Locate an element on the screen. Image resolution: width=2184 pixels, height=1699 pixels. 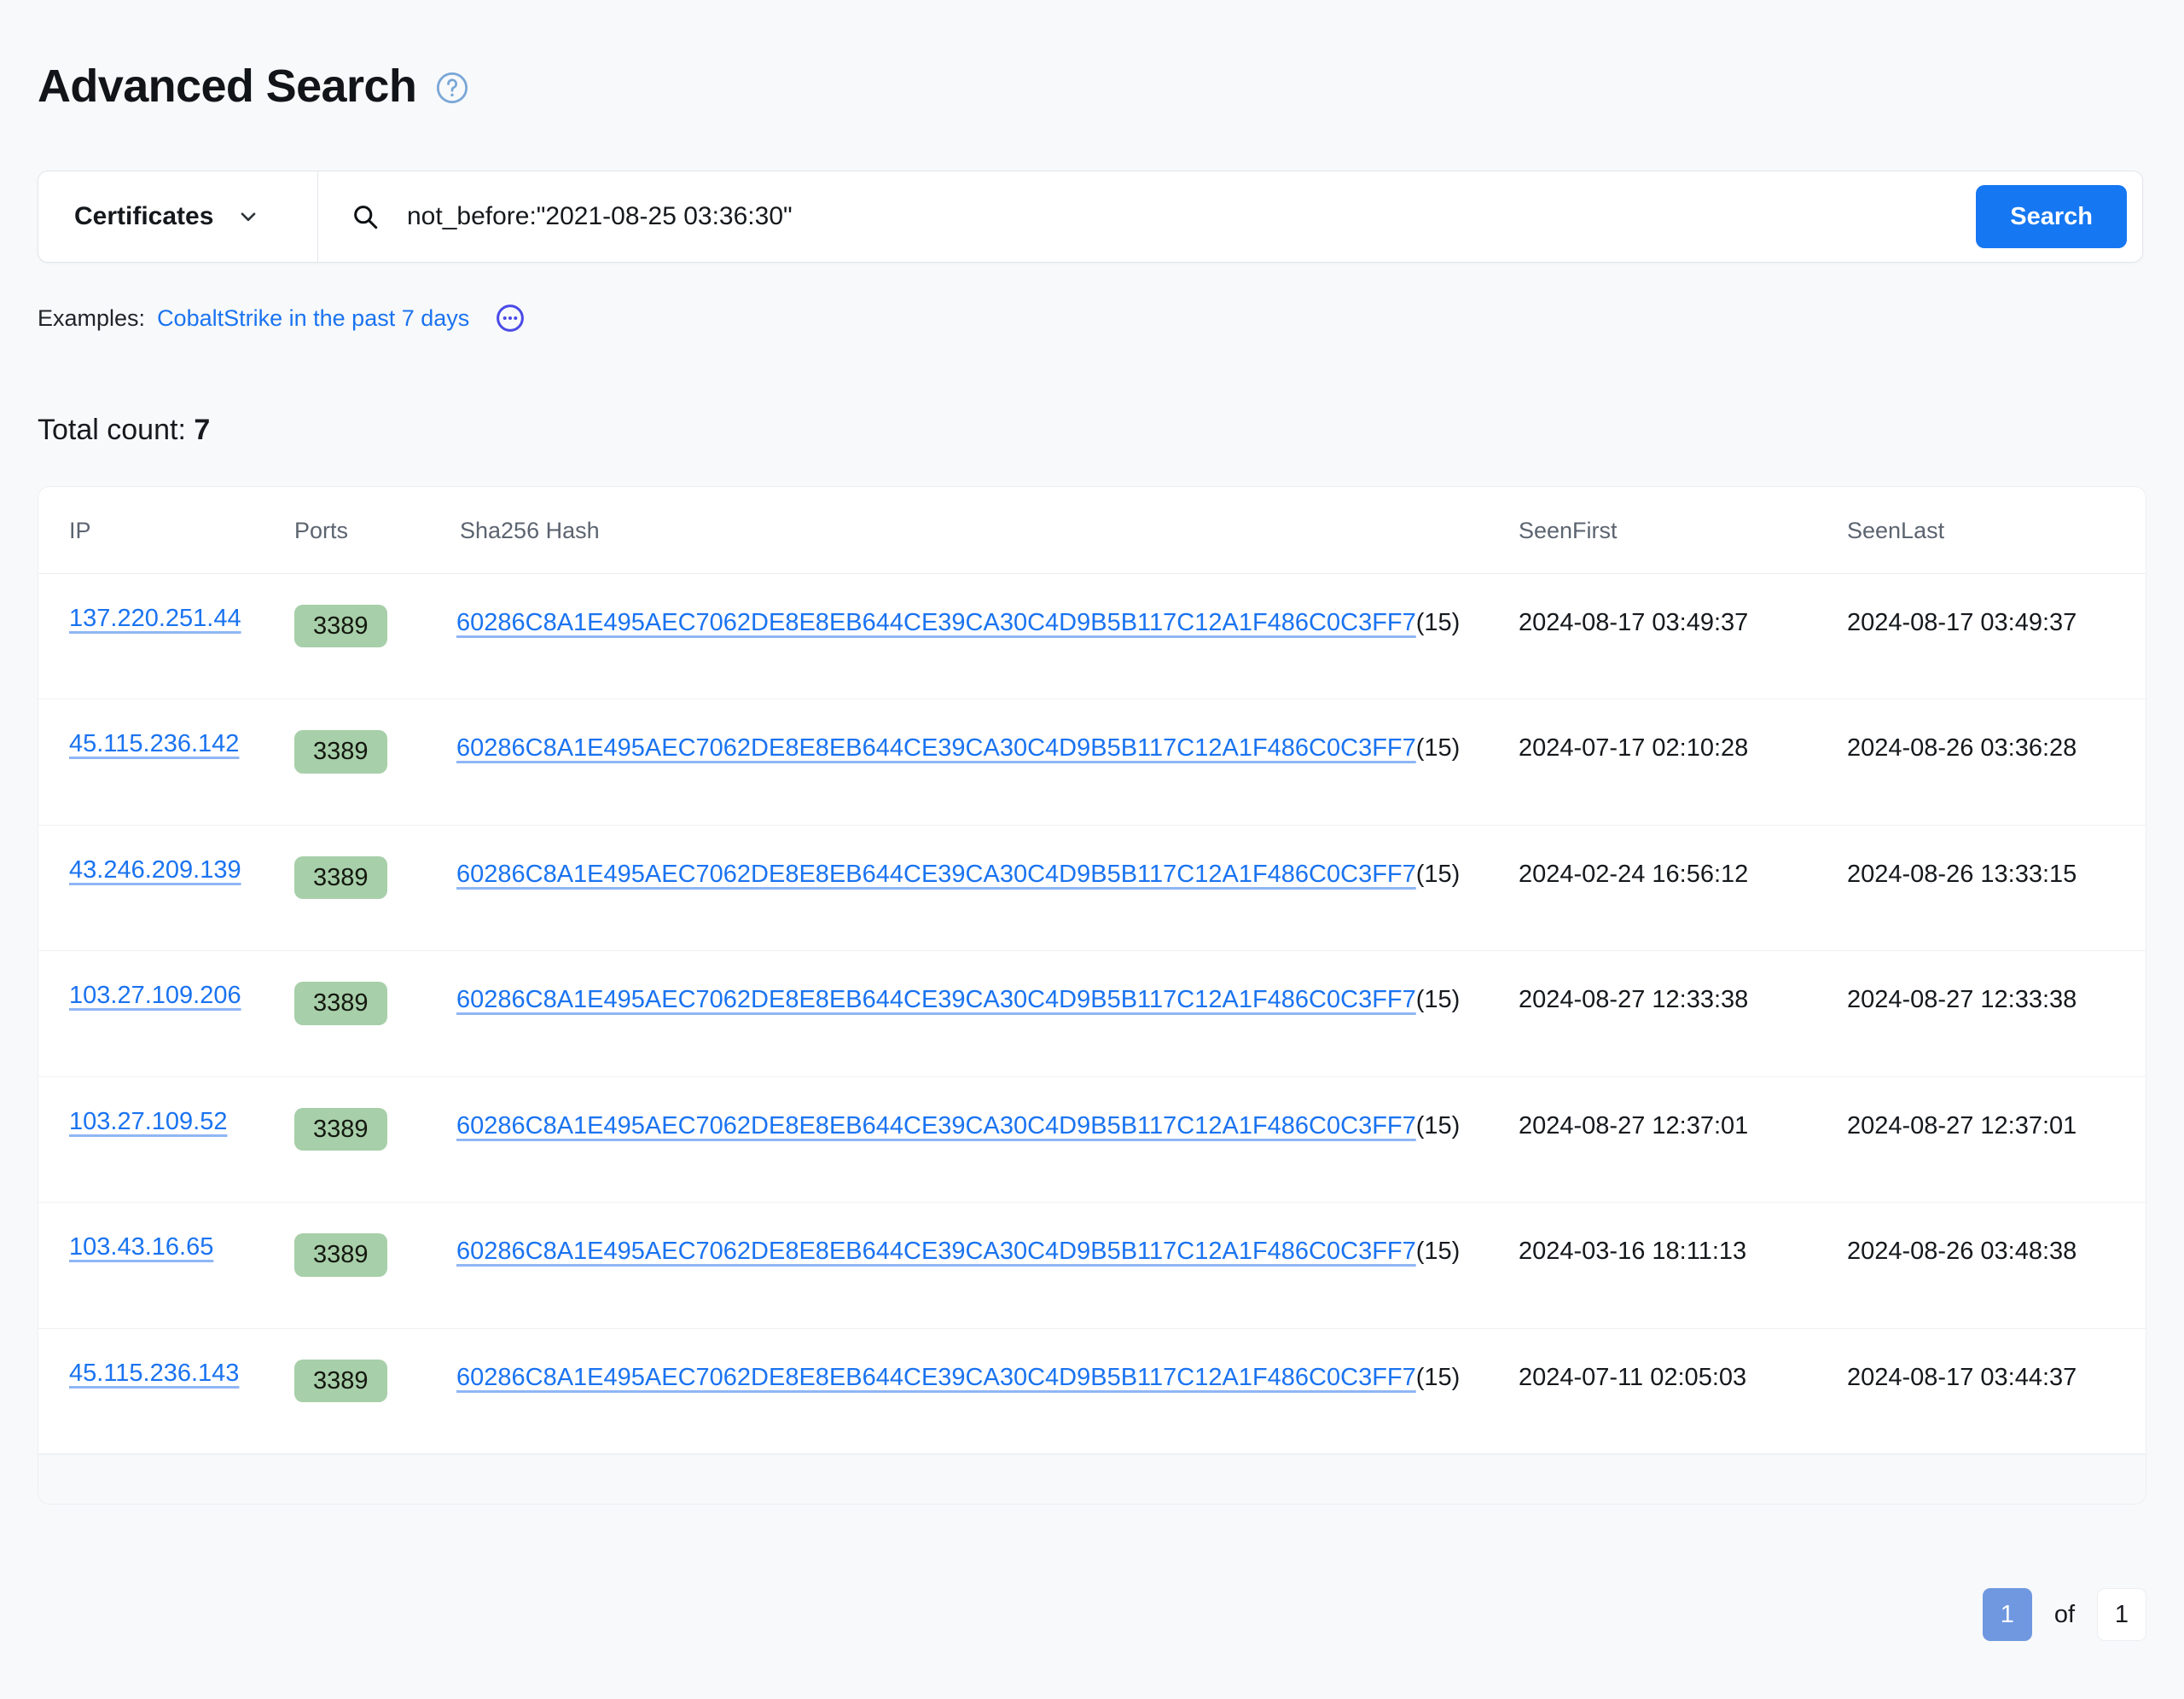
ip-link: 137.220.251.44 is located at coordinates (155, 618).